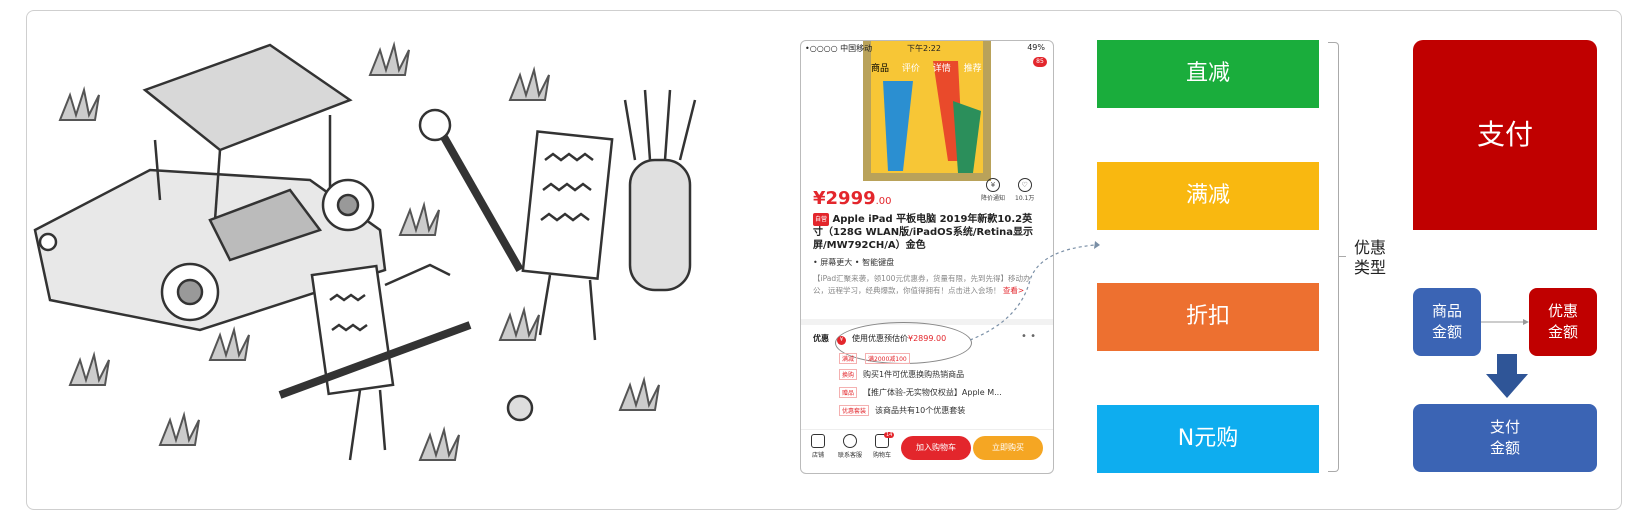 The width and height of the screenshot is (1633, 521). Describe the element at coordinates (854, 262) in the screenshot. I see `product-features: • 屏幕更大 • 智能键盘` at that location.